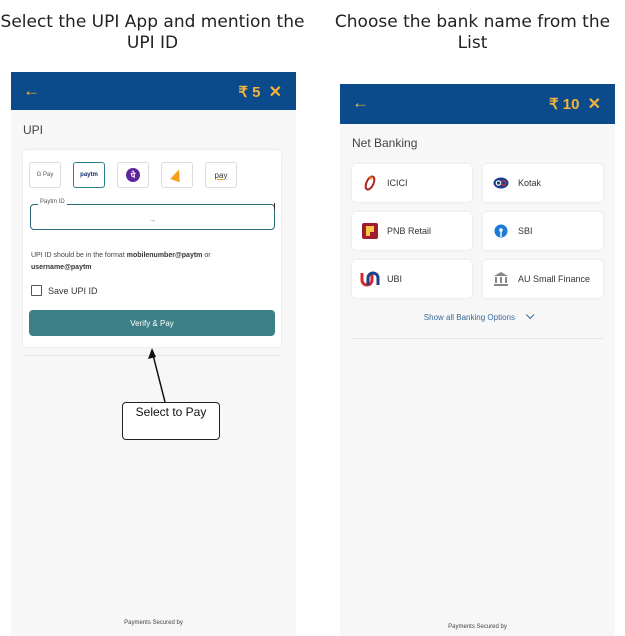  What do you see at coordinates (152, 220) in the screenshot?
I see `upi-id-value: →` at bounding box center [152, 220].